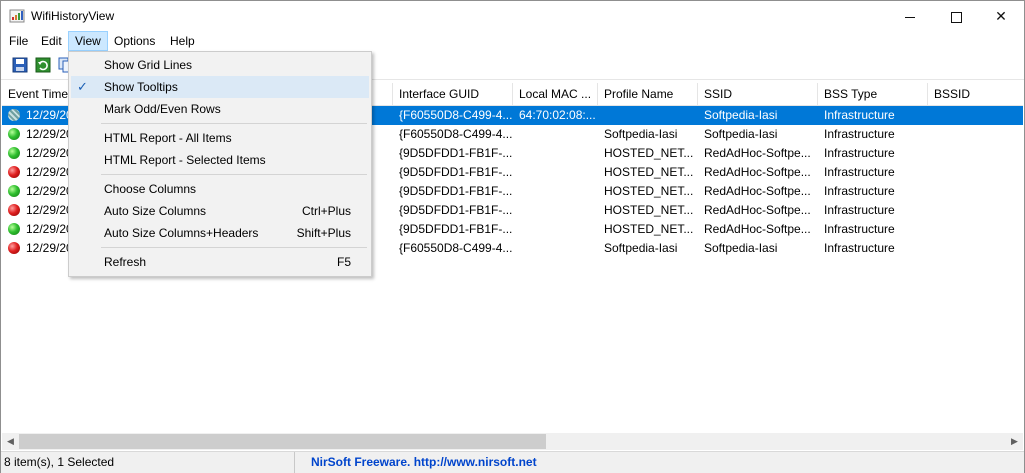 Image resolution: width=1025 pixels, height=473 pixels. Describe the element at coordinates (282, 441) in the screenshot. I see `scroll-thumb` at that location.